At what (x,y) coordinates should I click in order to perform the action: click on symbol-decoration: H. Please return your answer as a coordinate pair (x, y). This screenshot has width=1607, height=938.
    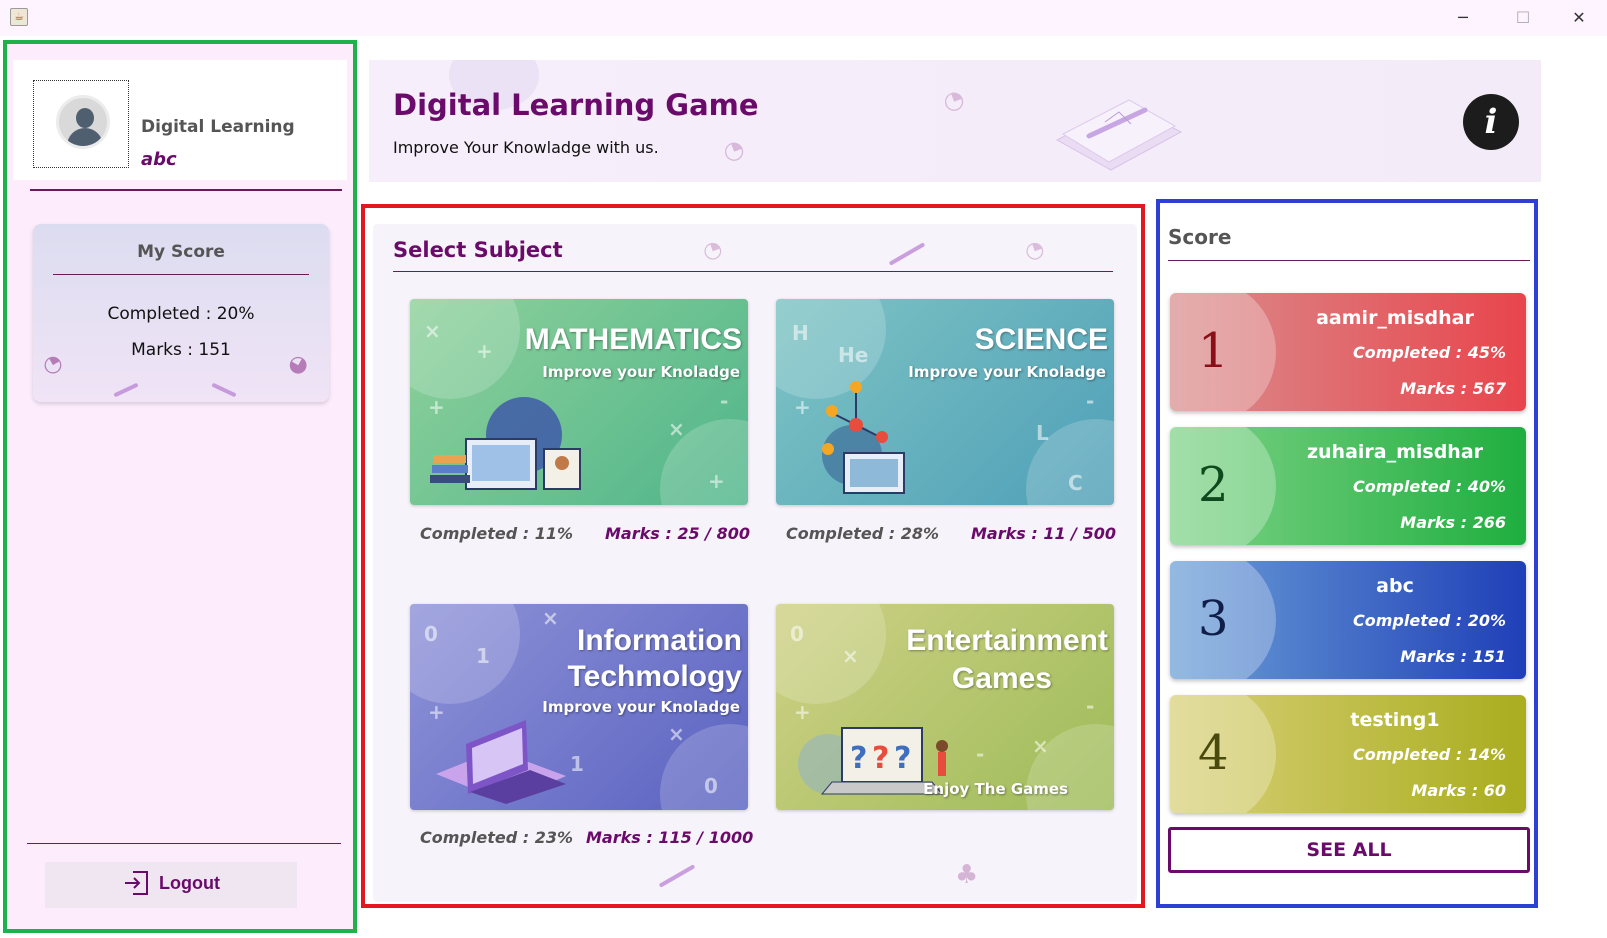
    Looking at the image, I should click on (800, 333).